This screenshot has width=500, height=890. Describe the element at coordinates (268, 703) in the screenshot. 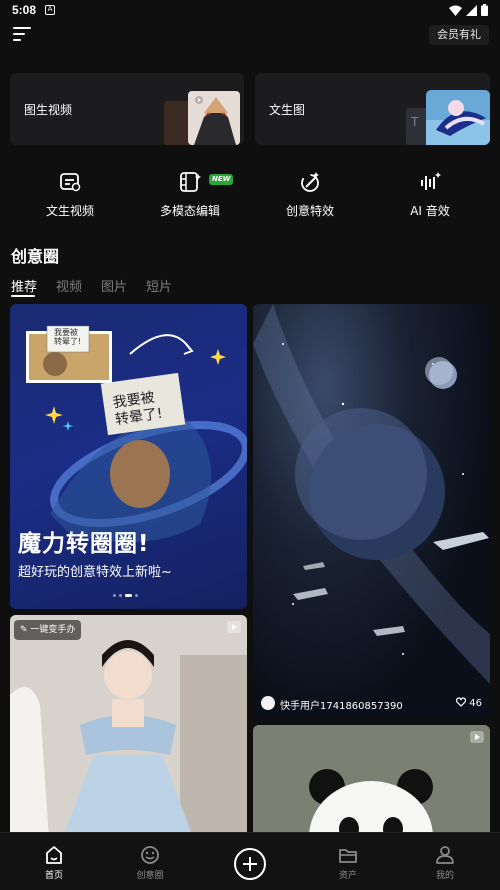

I see `avatar` at that location.